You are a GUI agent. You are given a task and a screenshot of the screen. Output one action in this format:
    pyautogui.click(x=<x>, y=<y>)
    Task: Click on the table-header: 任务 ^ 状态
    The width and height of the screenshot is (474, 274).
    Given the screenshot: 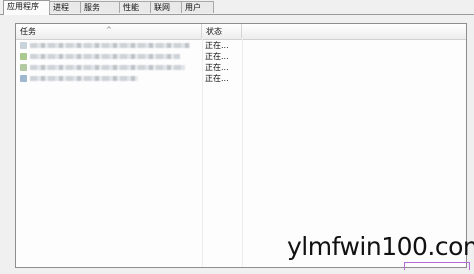 What is the action you would take?
    pyautogui.click(x=241, y=32)
    